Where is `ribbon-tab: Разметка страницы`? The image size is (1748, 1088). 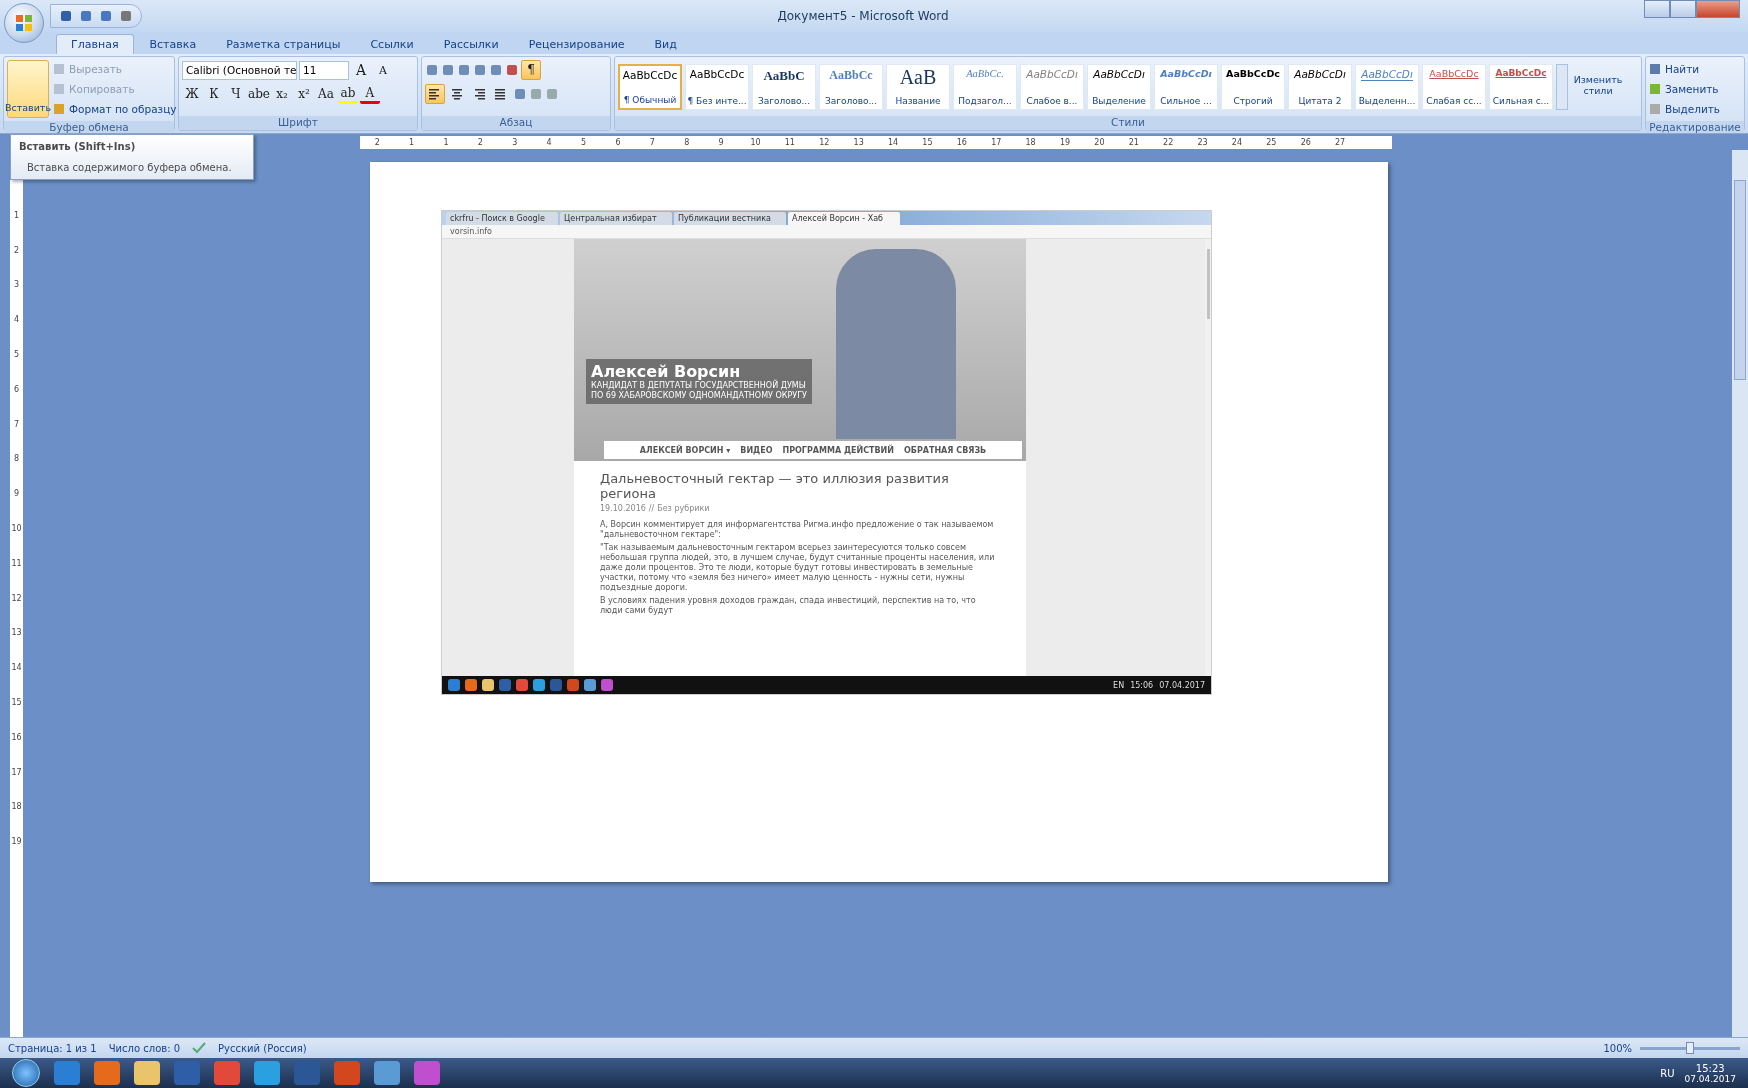
ribbon-tab: Разметка страницы is located at coordinates (283, 44).